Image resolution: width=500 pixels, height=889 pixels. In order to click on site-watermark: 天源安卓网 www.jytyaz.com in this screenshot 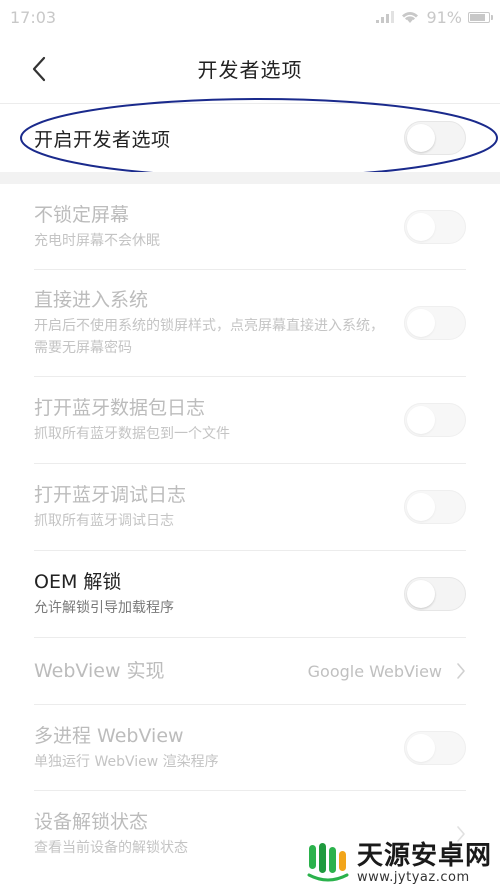, I will do `click(398, 863)`.